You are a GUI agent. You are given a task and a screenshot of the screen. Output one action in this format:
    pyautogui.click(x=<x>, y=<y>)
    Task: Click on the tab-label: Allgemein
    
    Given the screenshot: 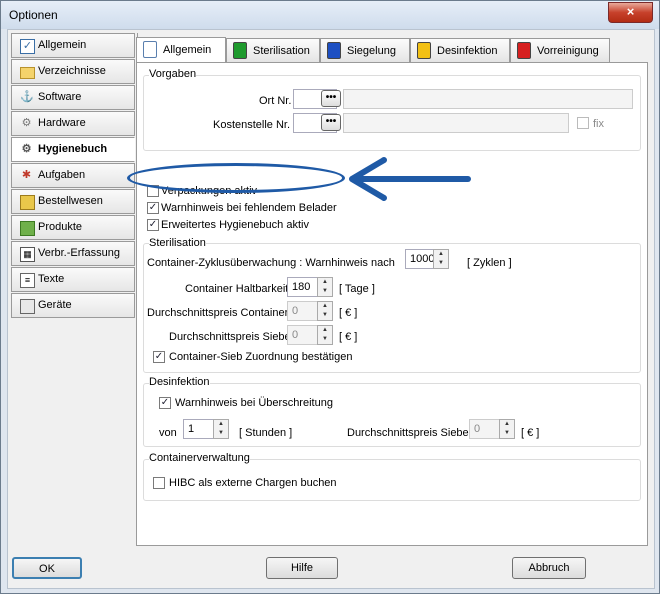 What is the action you would take?
    pyautogui.click(x=187, y=50)
    